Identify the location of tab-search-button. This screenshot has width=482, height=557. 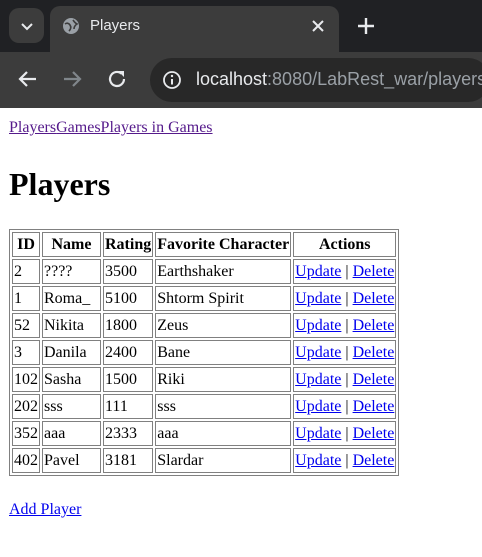
(26, 25).